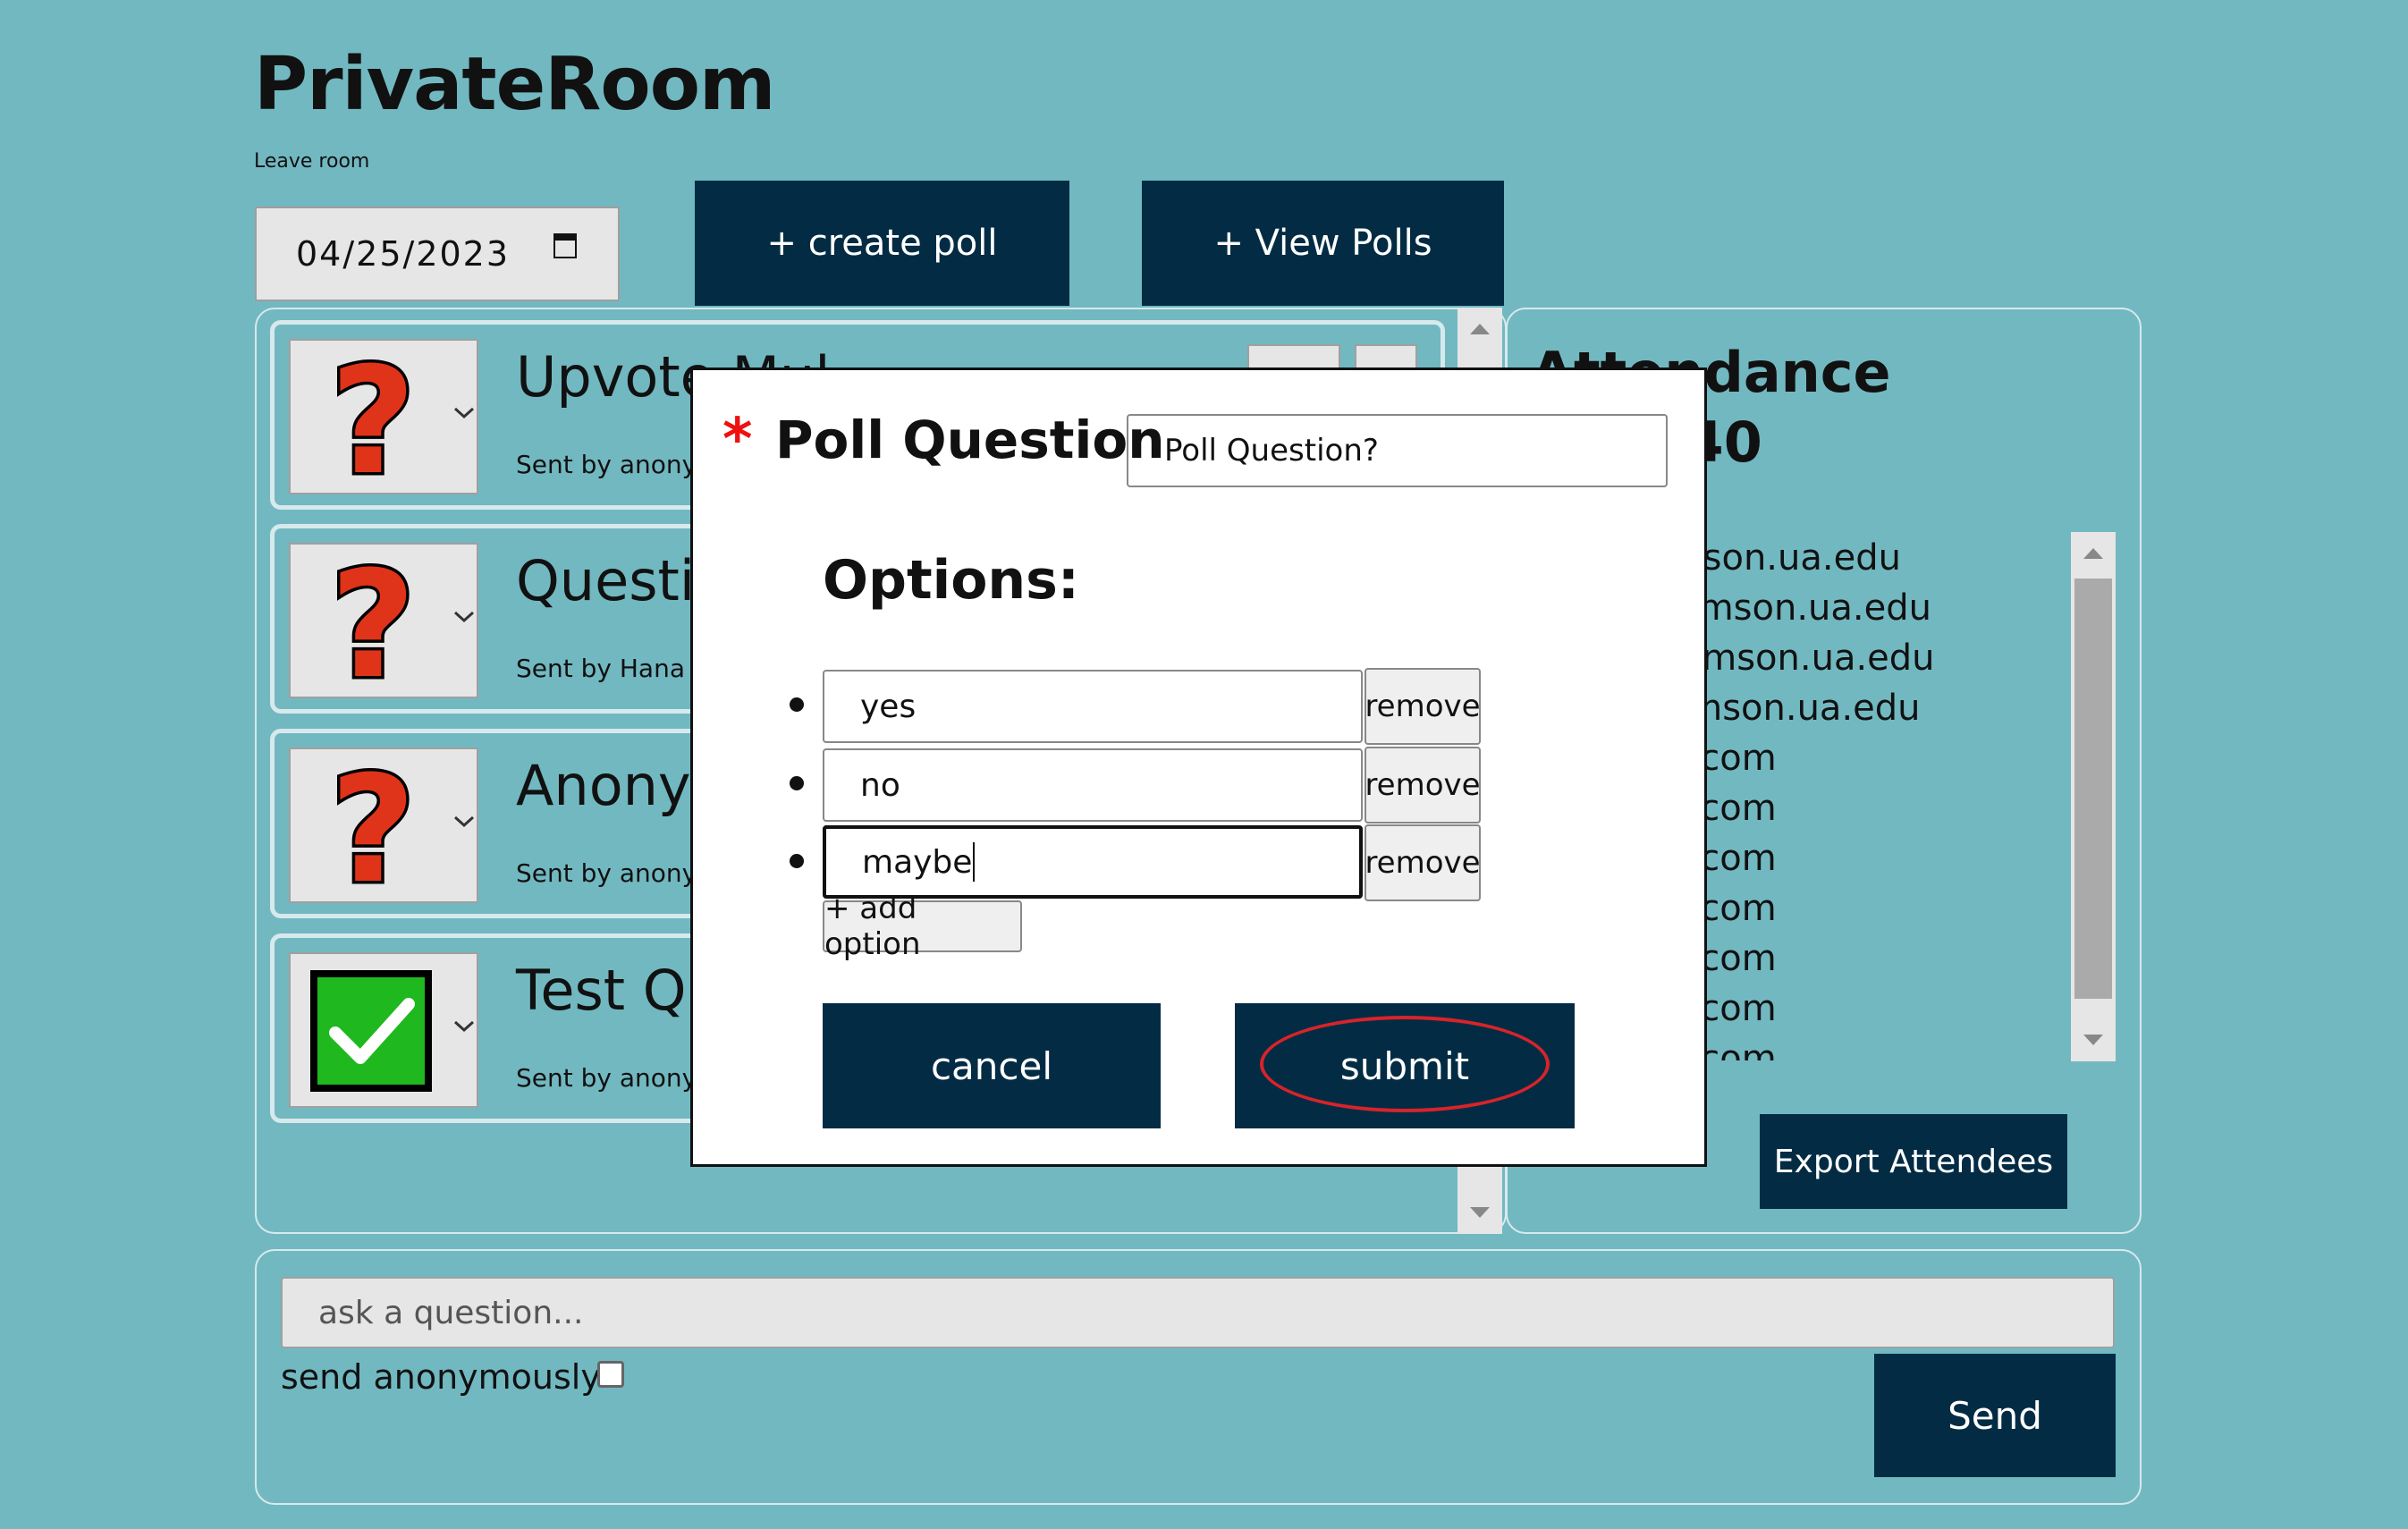 This screenshot has width=2408, height=1529. Describe the element at coordinates (371, 1031) in the screenshot. I see `green-check-icon` at that location.